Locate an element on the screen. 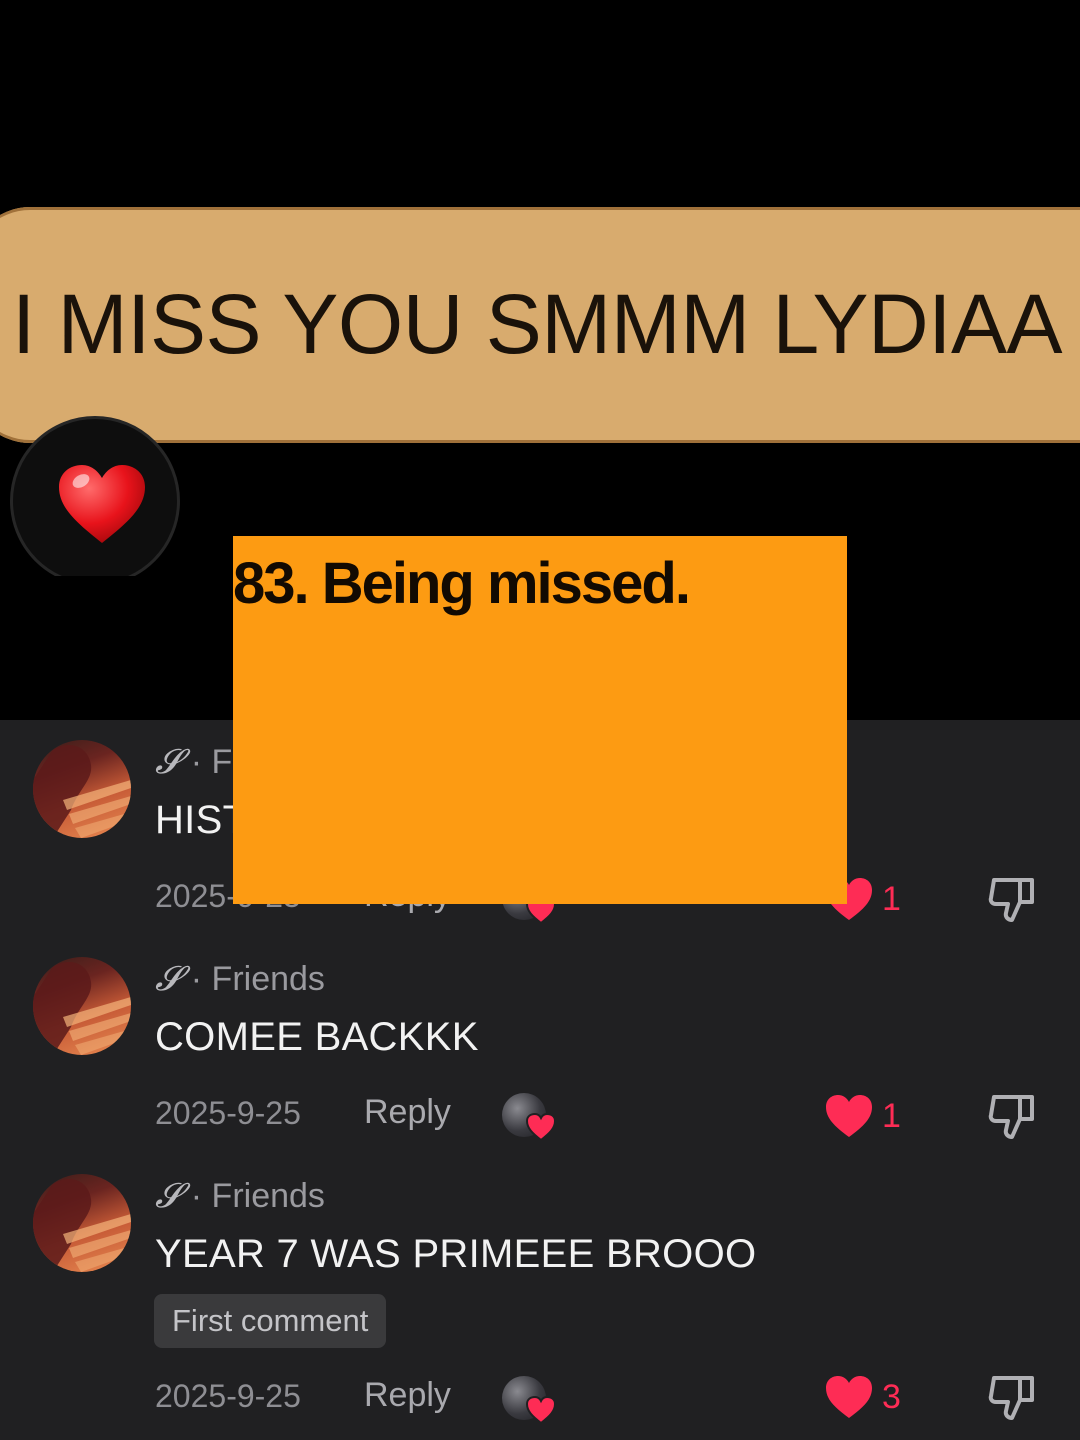 This screenshot has width=1080, height=1440. comment-text: COMEE BACKKK is located at coordinates (317, 1037).